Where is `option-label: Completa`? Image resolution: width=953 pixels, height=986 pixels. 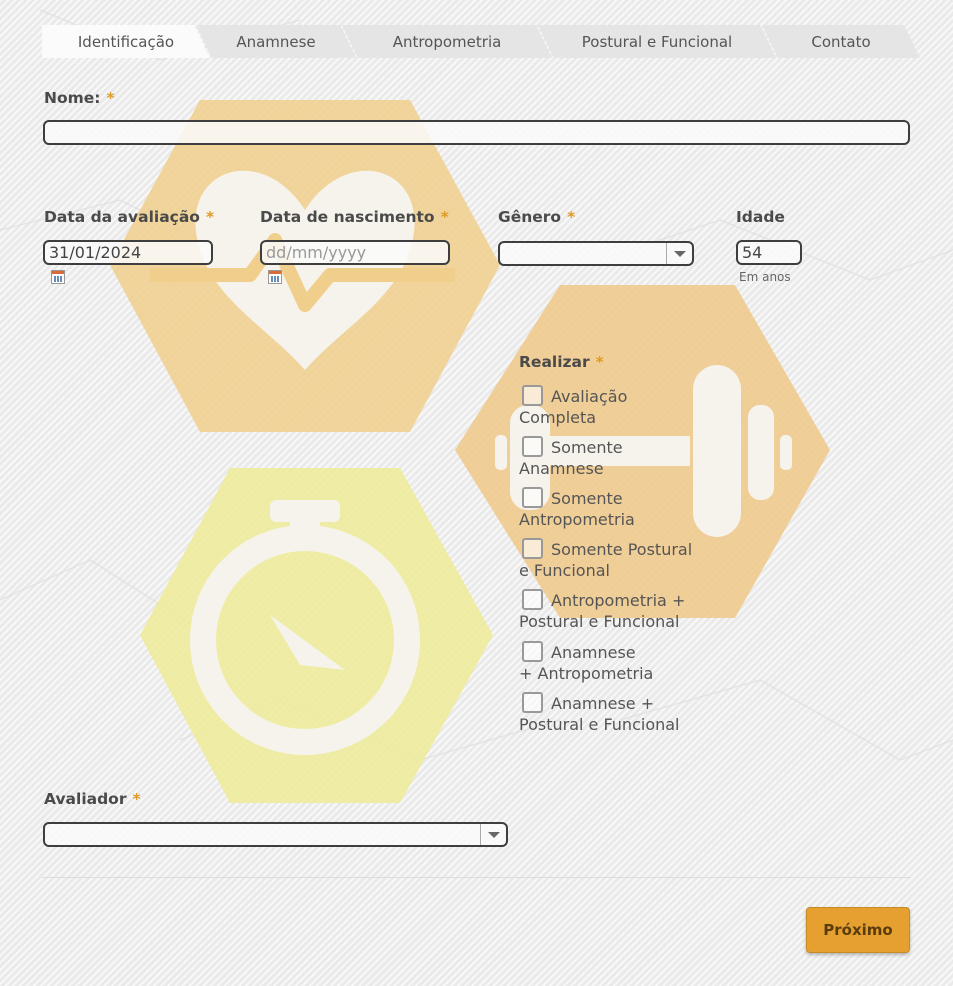 option-label: Completa is located at coordinates (558, 417).